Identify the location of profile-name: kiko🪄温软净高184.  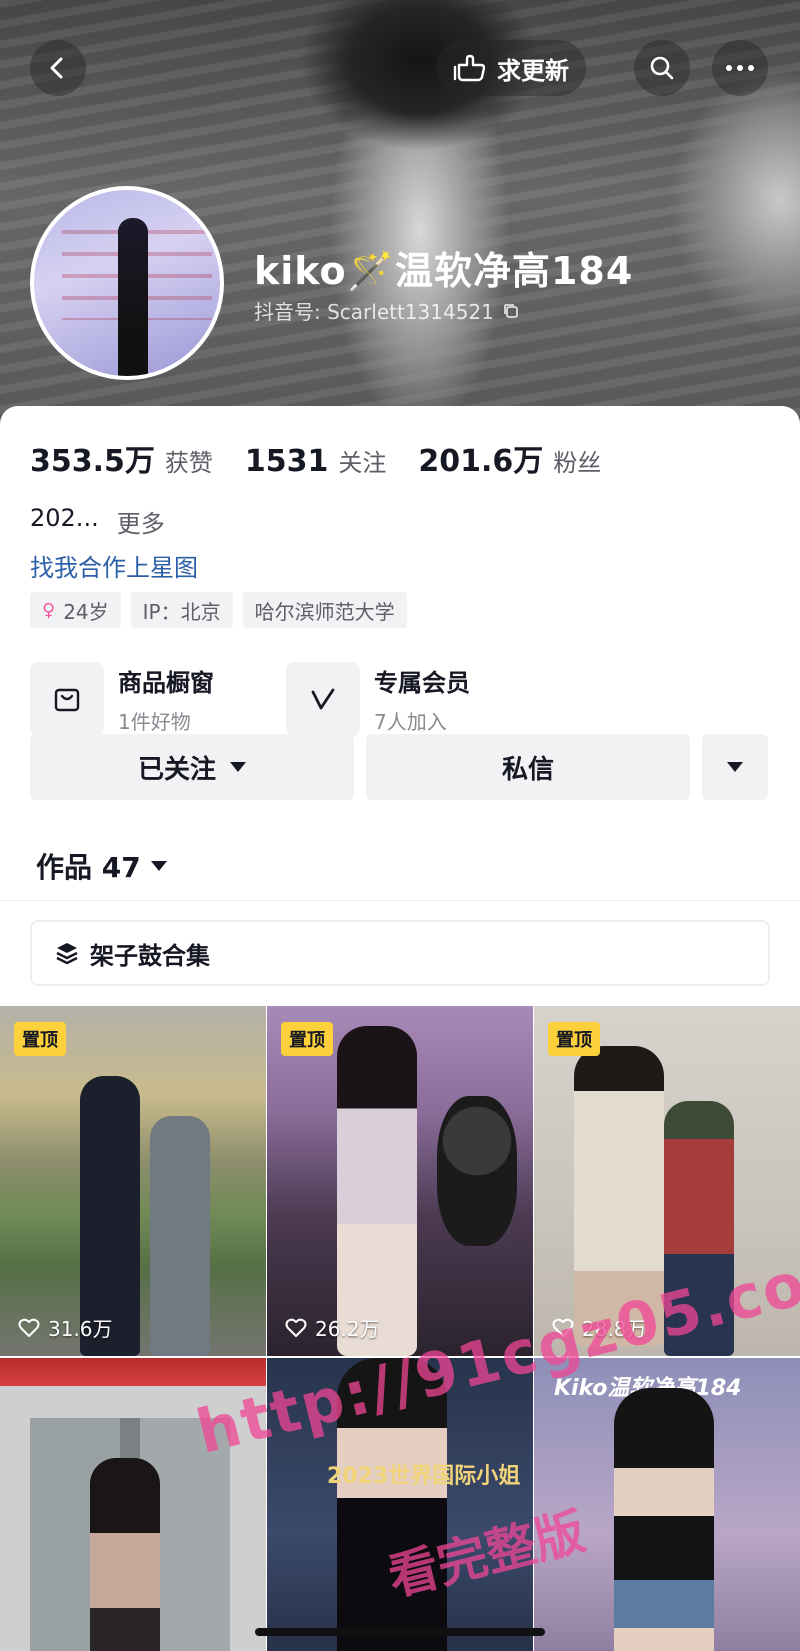
(444, 271).